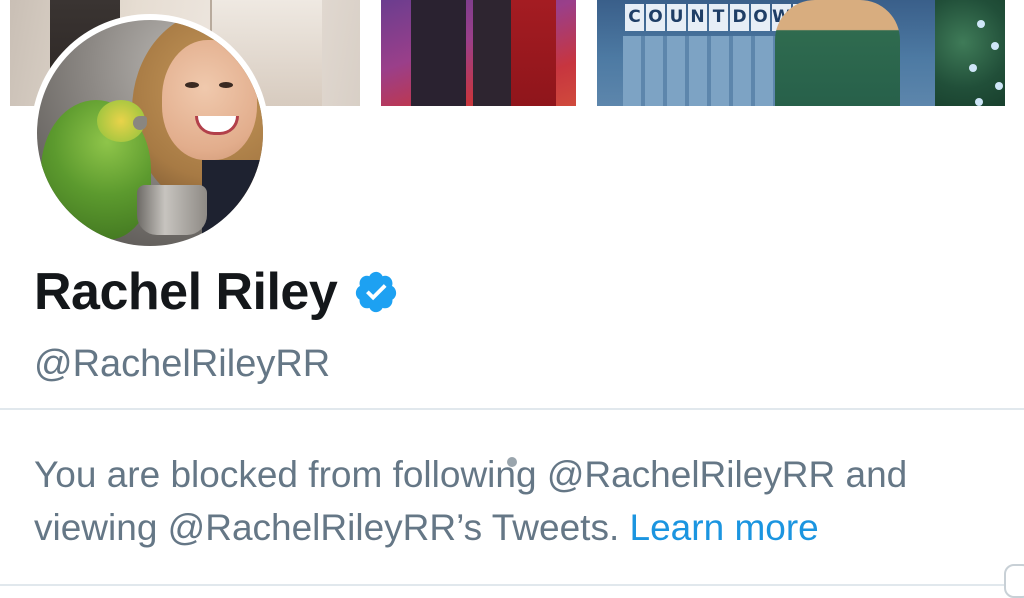 The image size is (1024, 598). I want to click on tree-ornaments, so click(981, 24).